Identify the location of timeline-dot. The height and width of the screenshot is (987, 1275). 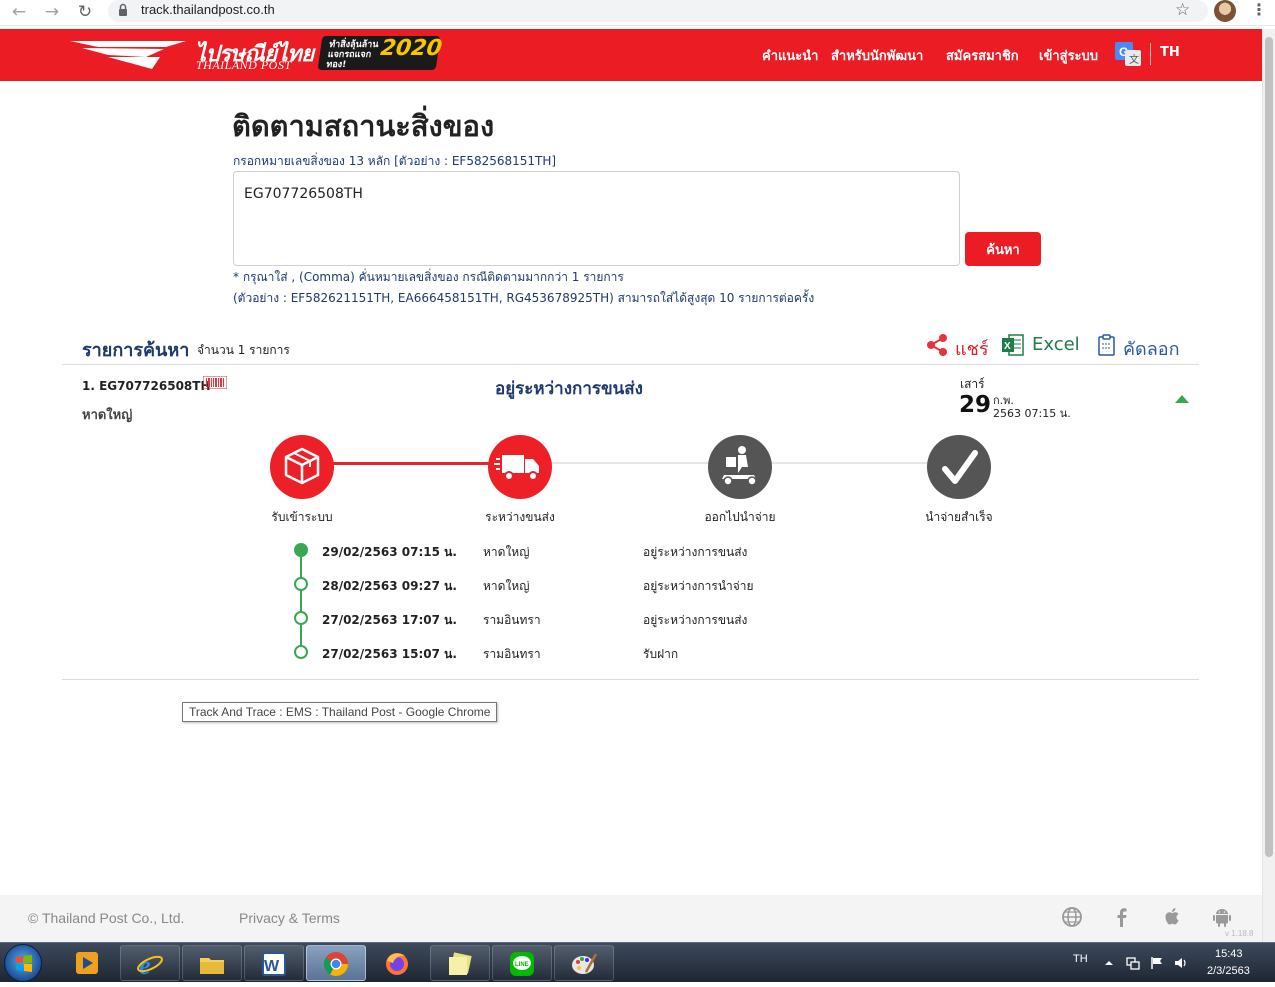
(301, 584).